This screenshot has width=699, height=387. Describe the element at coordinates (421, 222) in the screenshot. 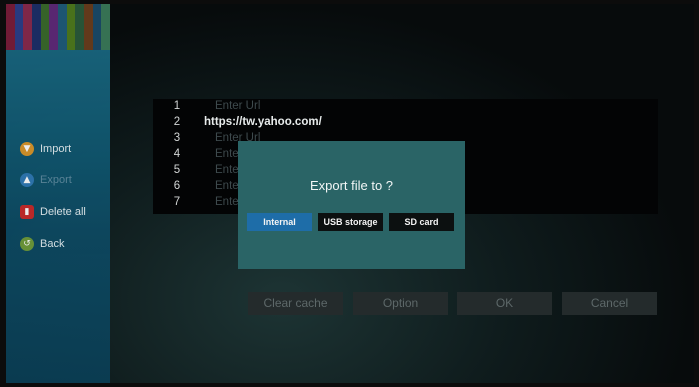

I see `option-sd-card-button: SD card` at that location.